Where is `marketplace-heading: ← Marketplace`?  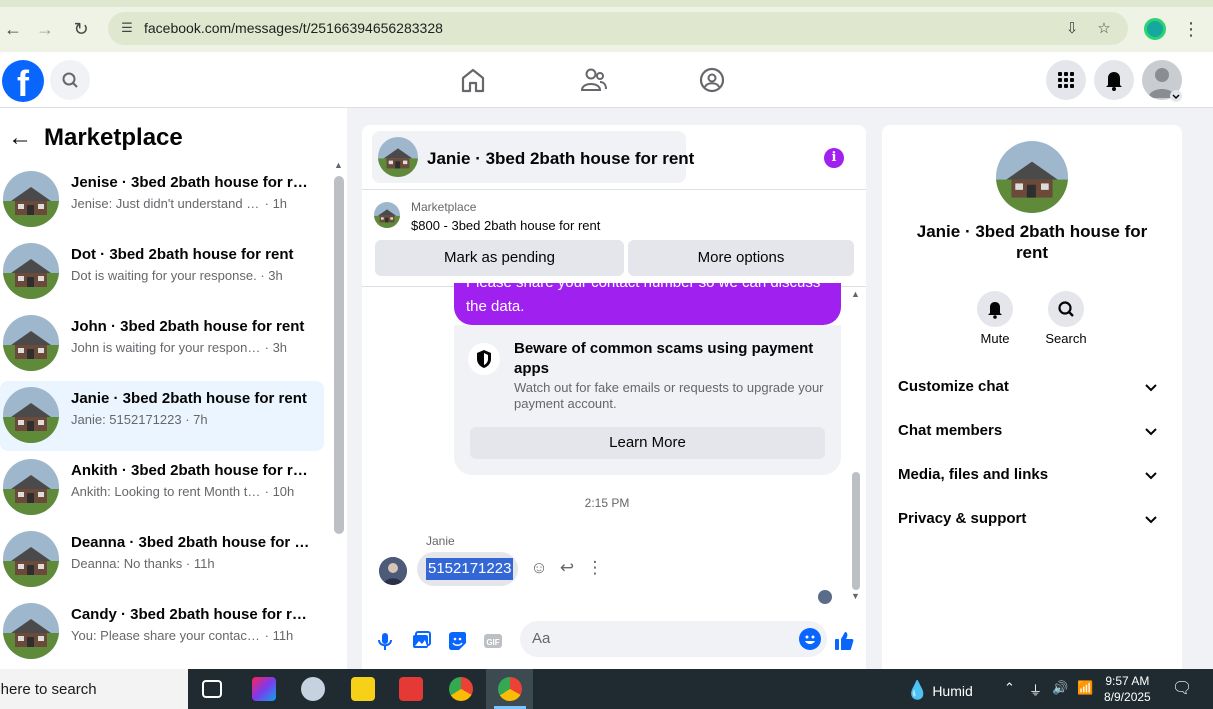 marketplace-heading: ← Marketplace is located at coordinates (95, 138).